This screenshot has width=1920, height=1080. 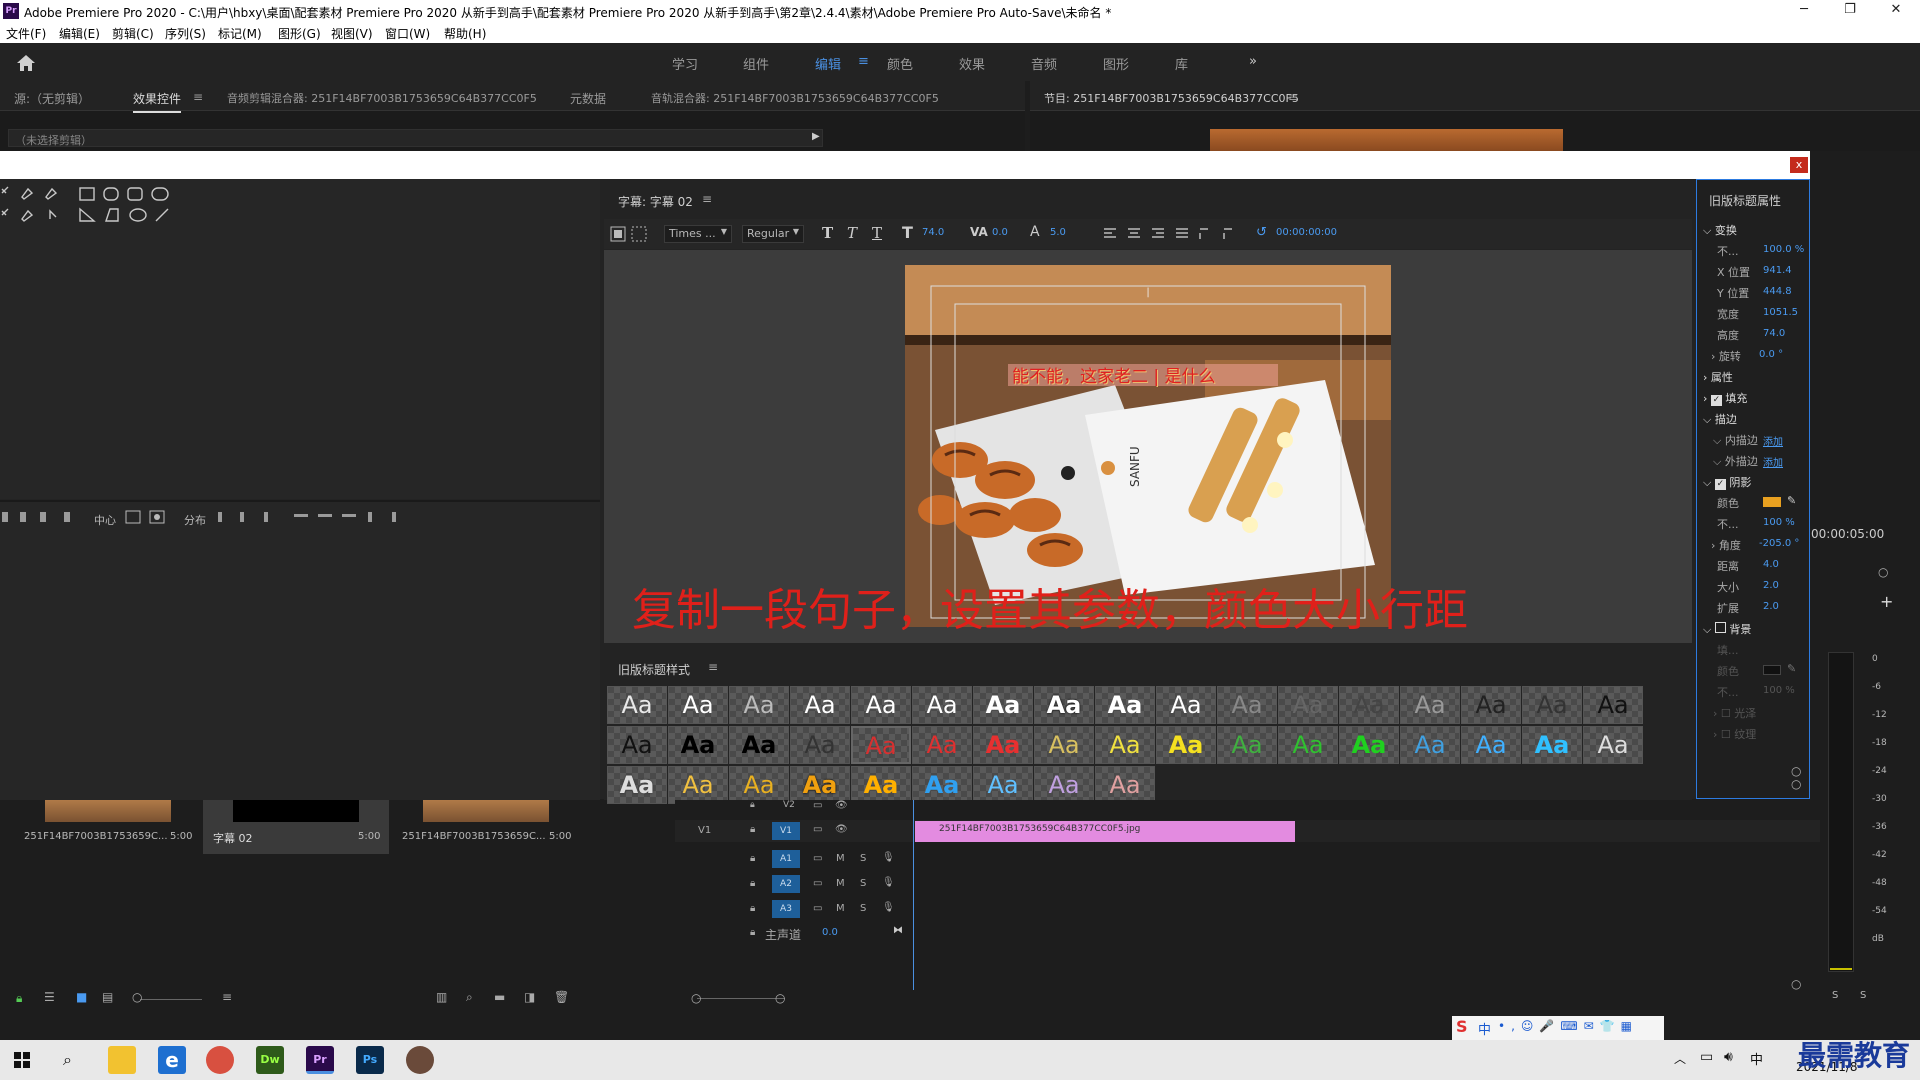 I want to click on tab-program: 节目: 251F14BF7003B1753659C64B377CC0F5, so click(x=1171, y=98).